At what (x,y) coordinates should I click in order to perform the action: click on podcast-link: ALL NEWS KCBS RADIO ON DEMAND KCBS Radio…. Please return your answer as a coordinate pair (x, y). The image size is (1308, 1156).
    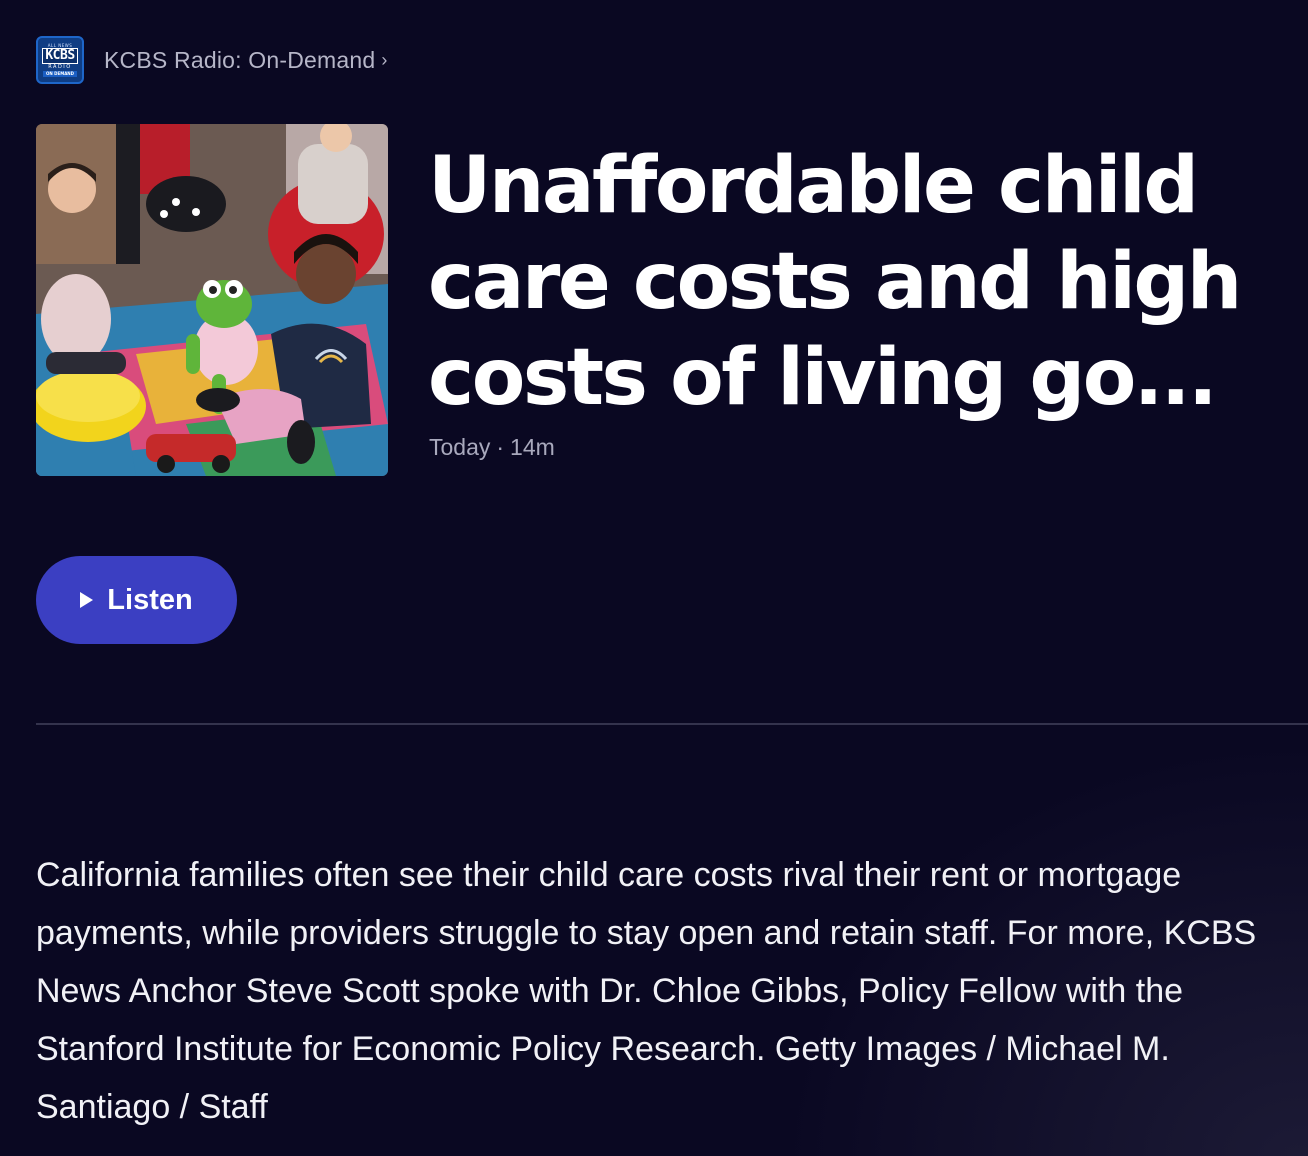
    Looking at the image, I should click on (211, 60).